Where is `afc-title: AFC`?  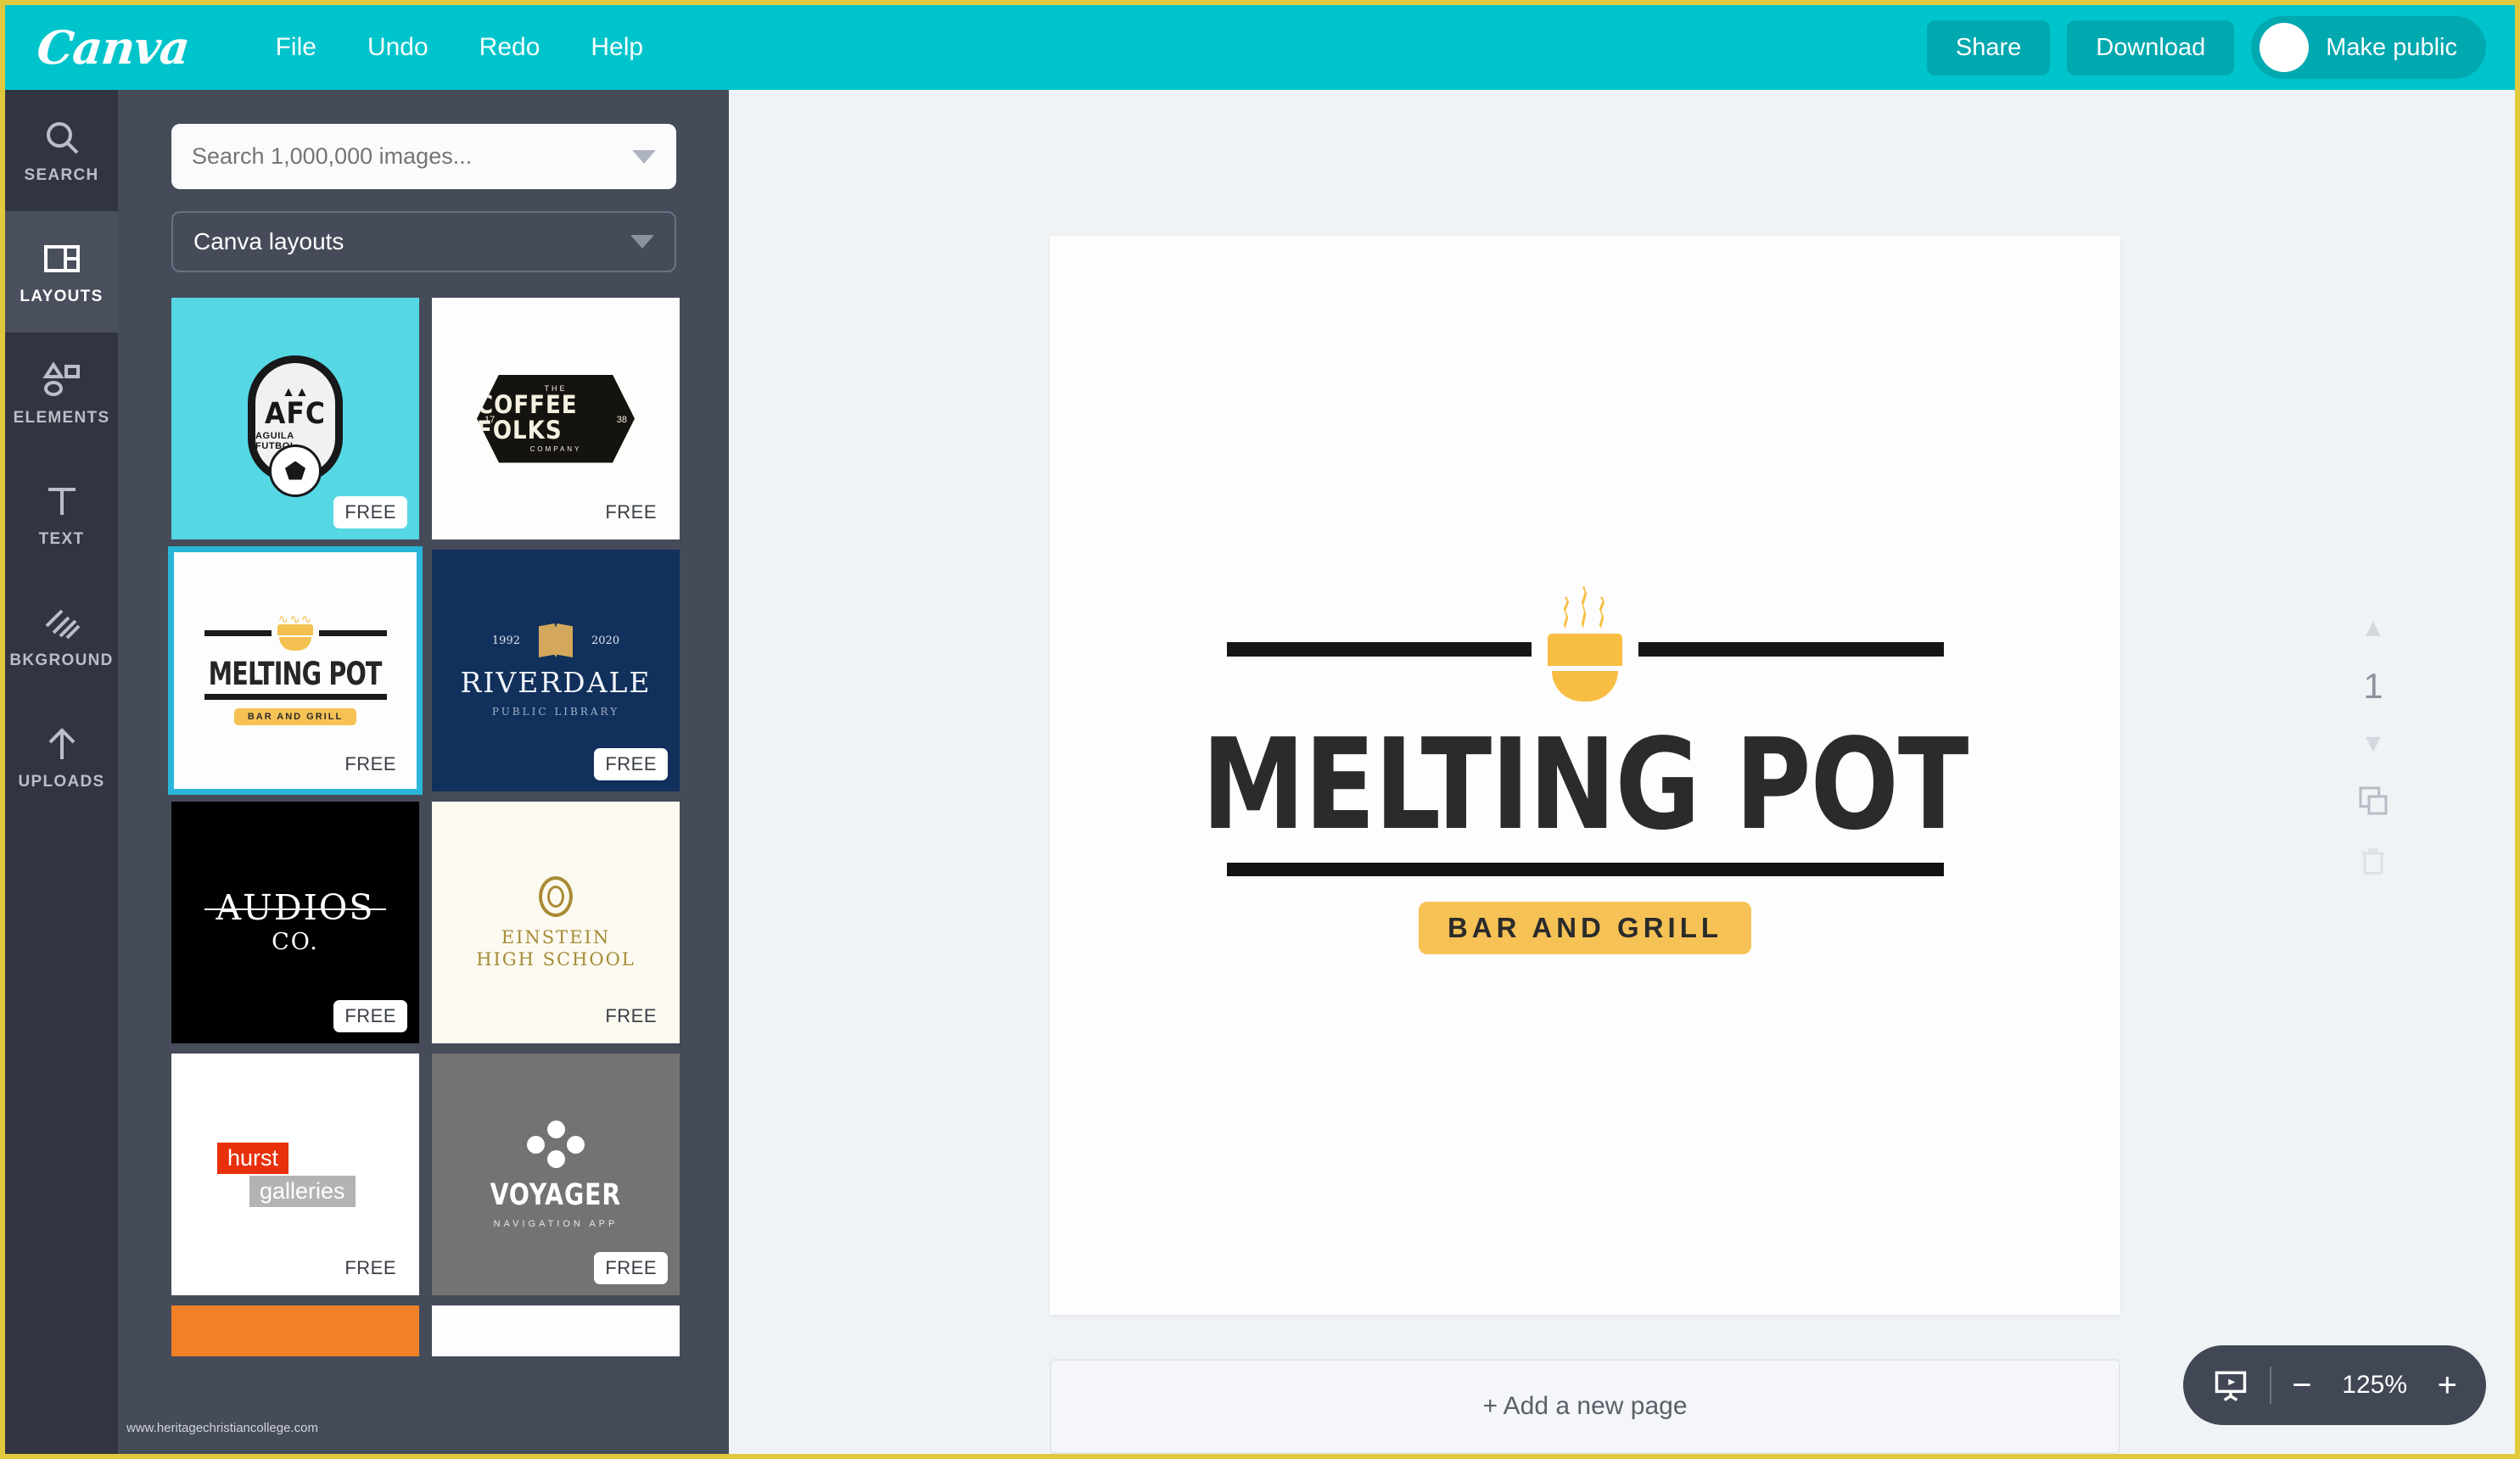
afc-title: AFC is located at coordinates (296, 413).